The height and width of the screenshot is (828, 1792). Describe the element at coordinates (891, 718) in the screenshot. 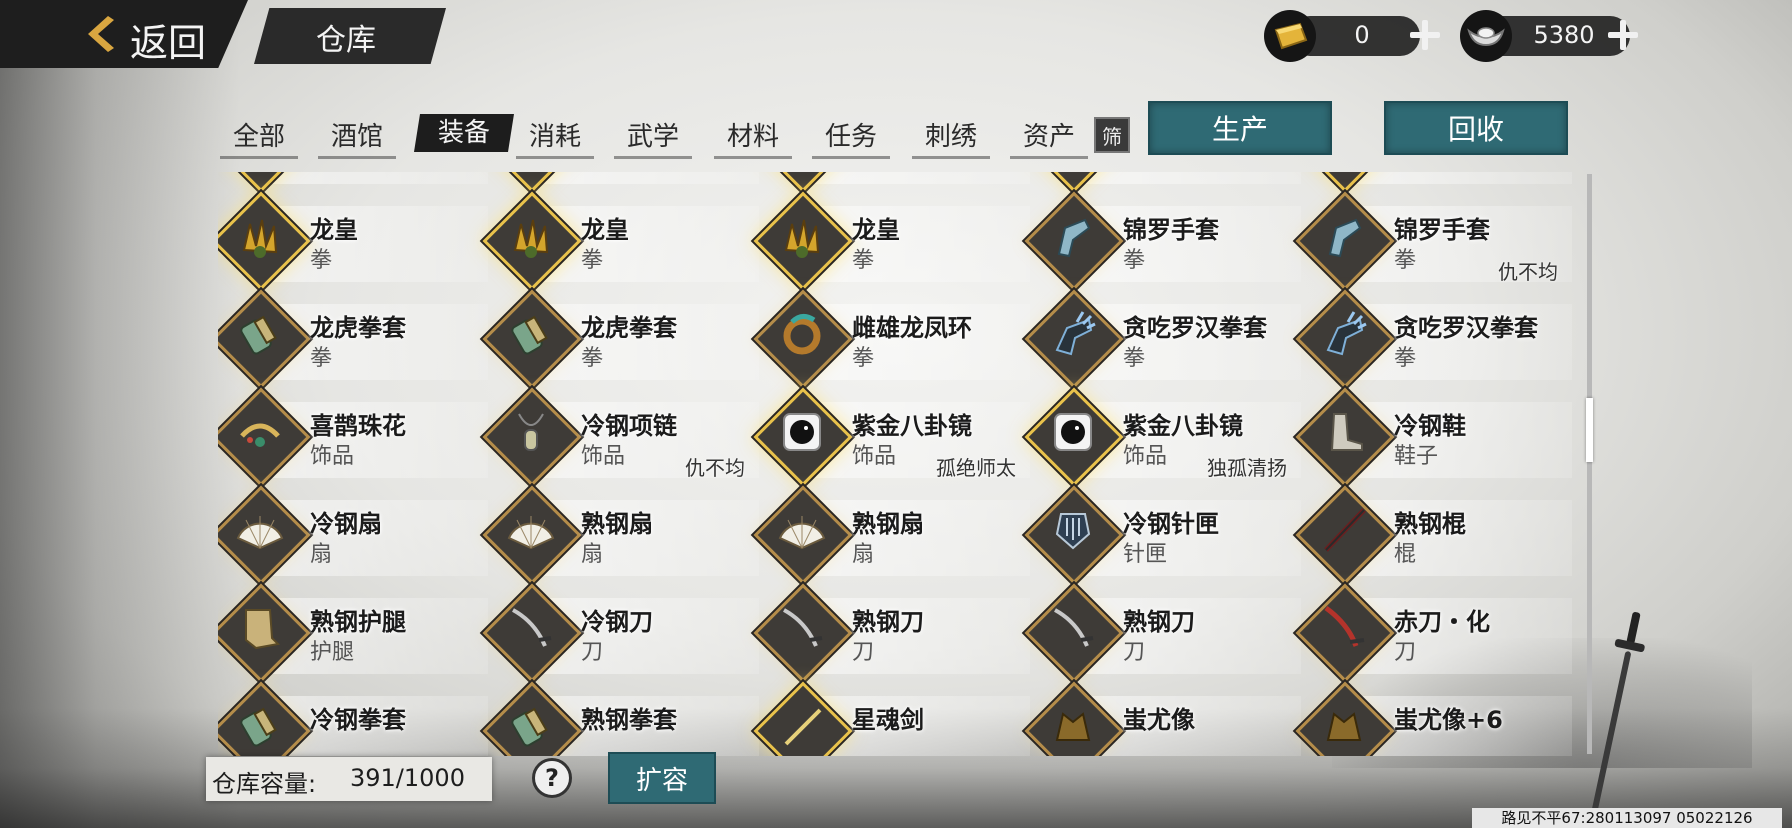

I see `item-slot: 星魂剑` at that location.